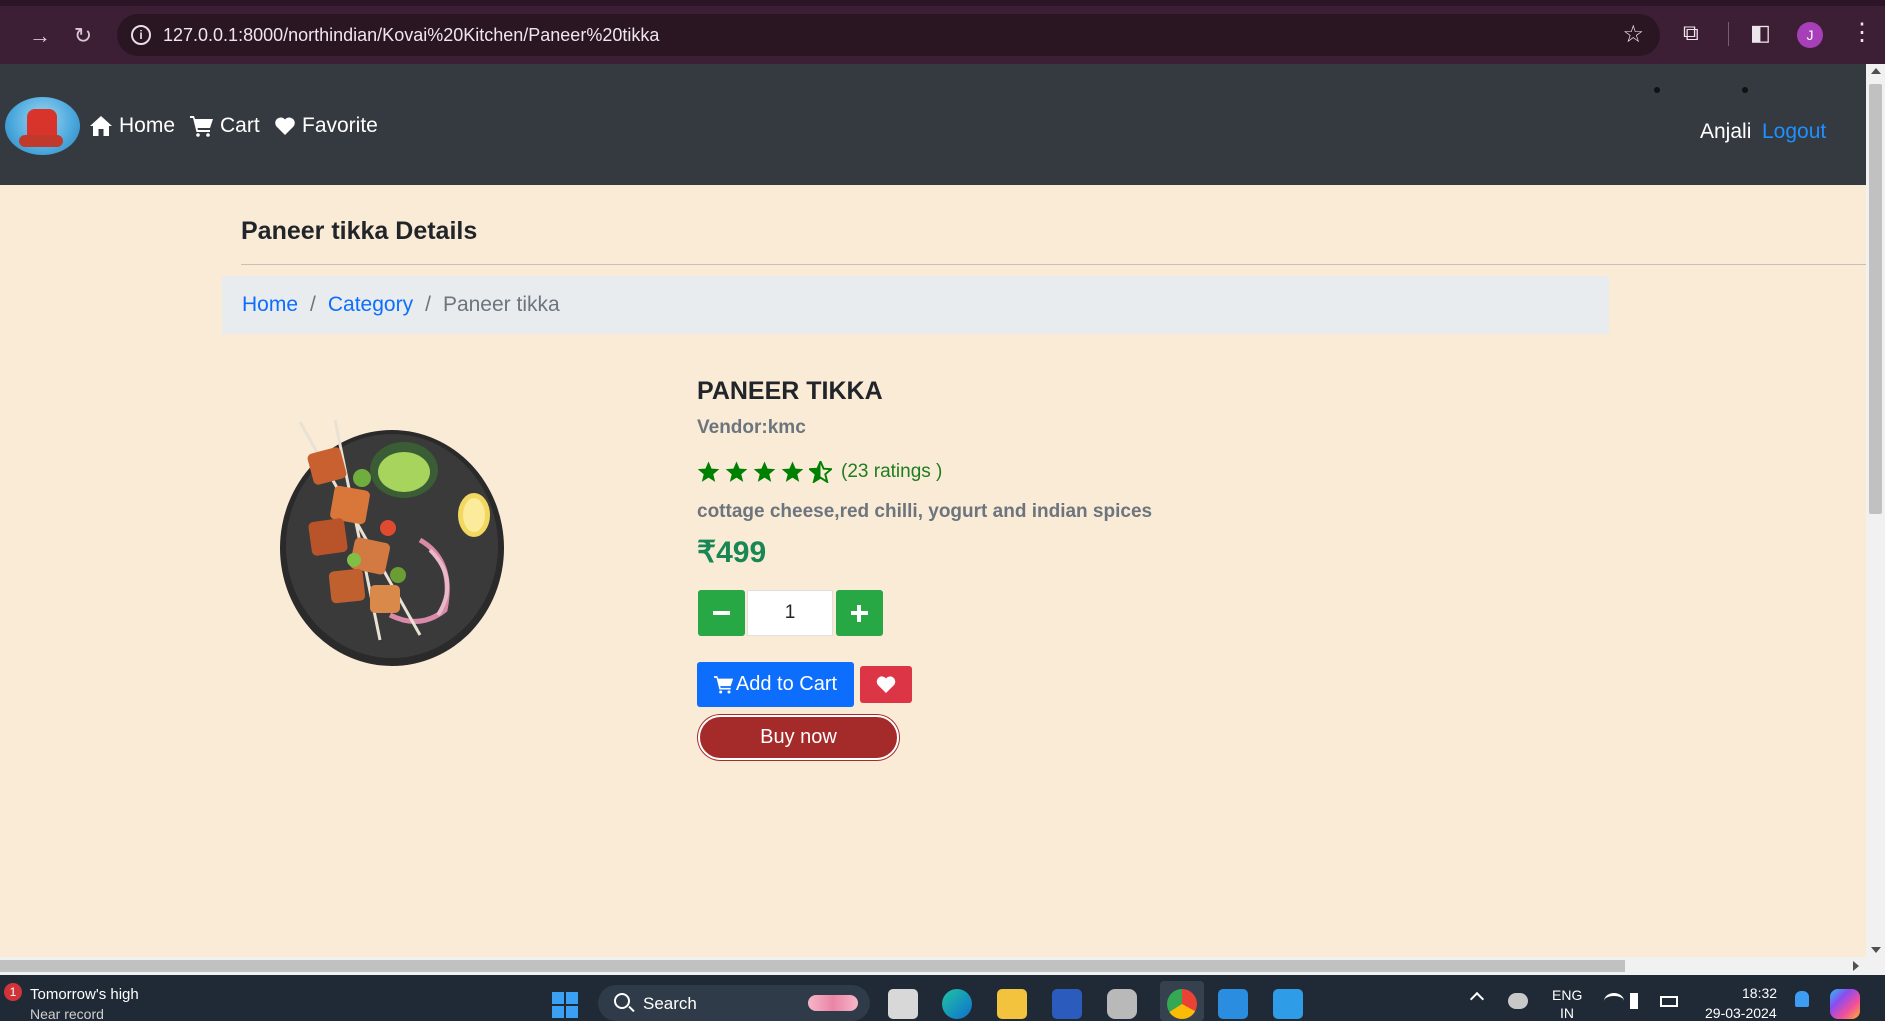  What do you see at coordinates (798, 737) in the screenshot?
I see `buy-now-button: Buy now` at bounding box center [798, 737].